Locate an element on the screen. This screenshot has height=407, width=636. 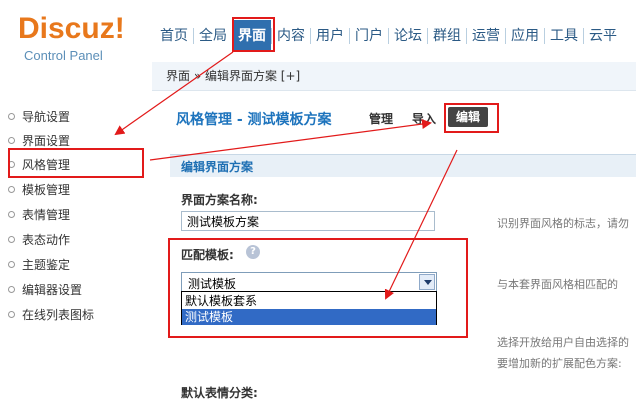
arrow-nav-to-sidebar is located at coordinates (174, 93).